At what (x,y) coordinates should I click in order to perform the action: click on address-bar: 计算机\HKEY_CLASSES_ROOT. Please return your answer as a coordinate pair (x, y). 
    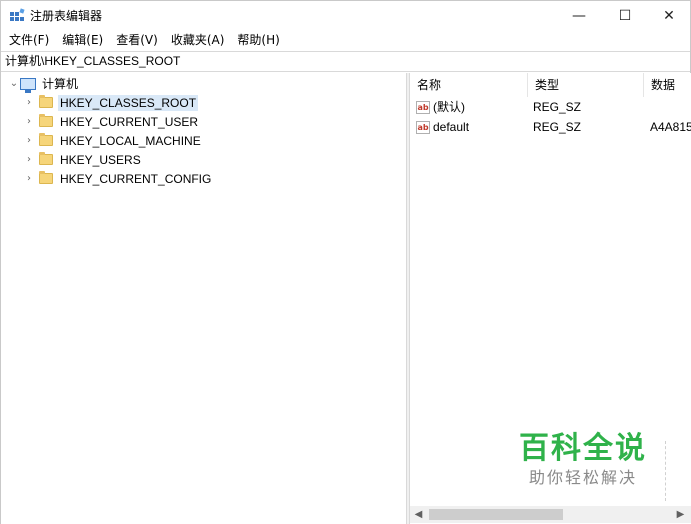
    Looking at the image, I should click on (345, 61).